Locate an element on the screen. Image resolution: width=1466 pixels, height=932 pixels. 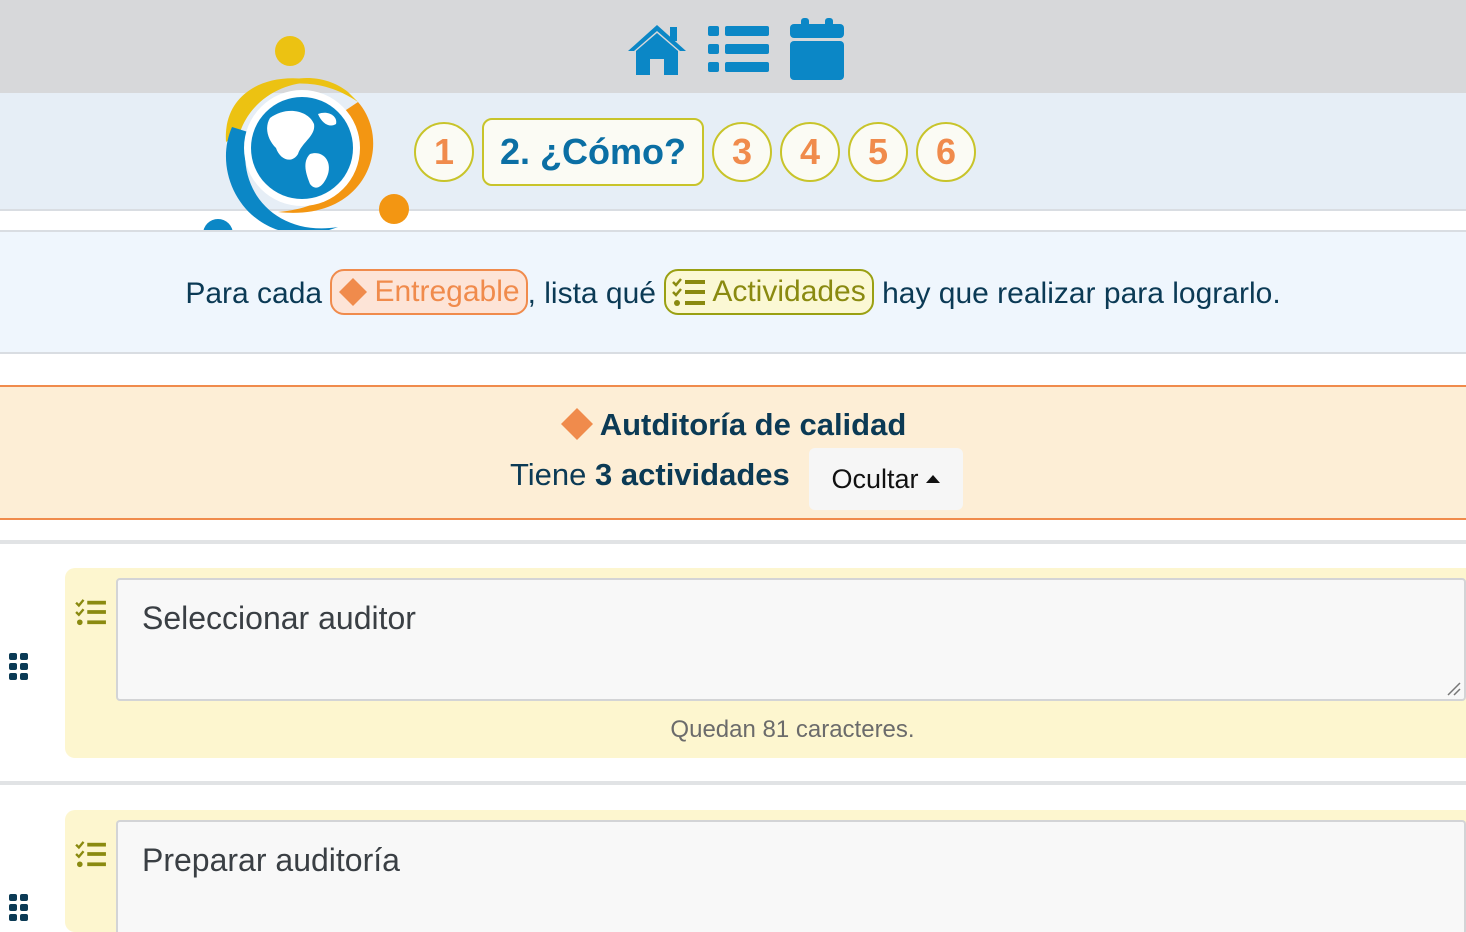
nav-icons is located at coordinates (735, 49).